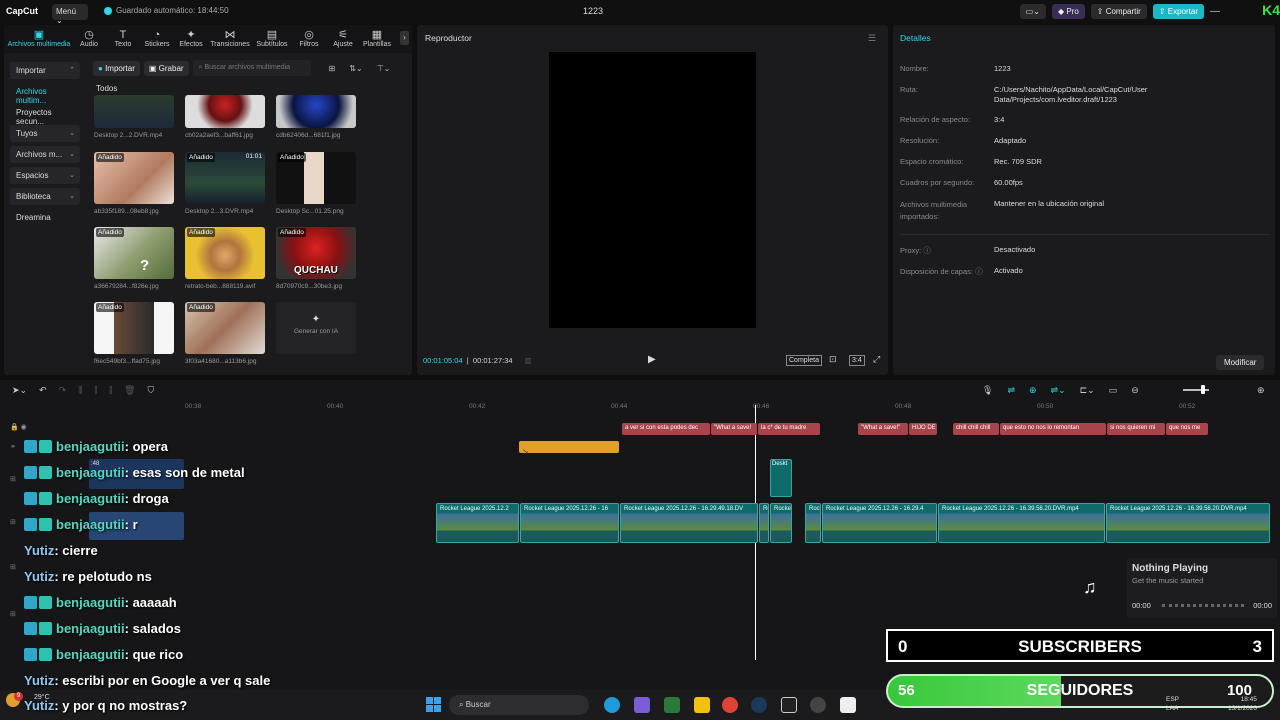  What do you see at coordinates (316, 117) in the screenshot?
I see `media-item: cdb62406d...681f1.jpg` at bounding box center [316, 117].